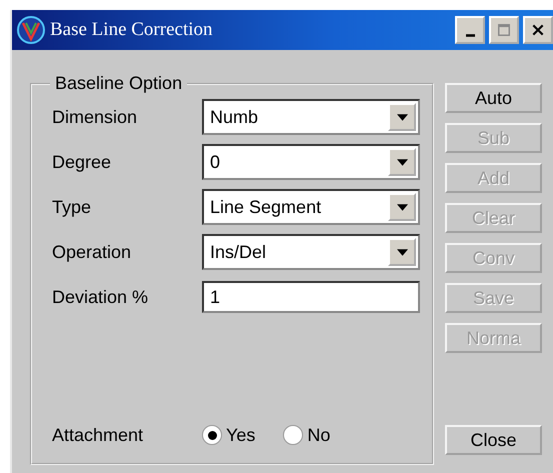 The image size is (553, 473). I want to click on radio-option: No, so click(306, 435).